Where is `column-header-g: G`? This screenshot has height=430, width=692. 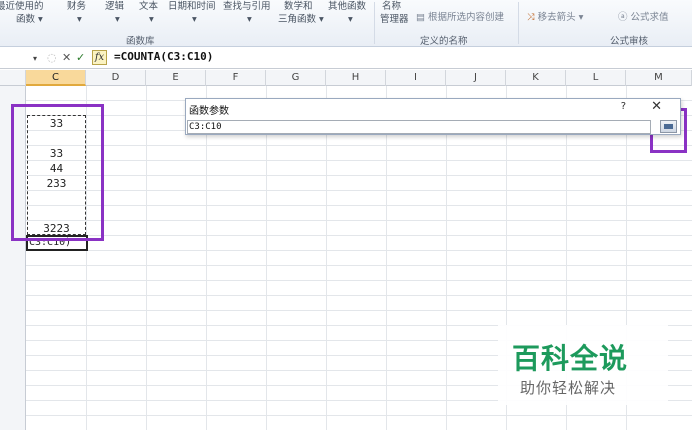 column-header-g: G is located at coordinates (296, 78).